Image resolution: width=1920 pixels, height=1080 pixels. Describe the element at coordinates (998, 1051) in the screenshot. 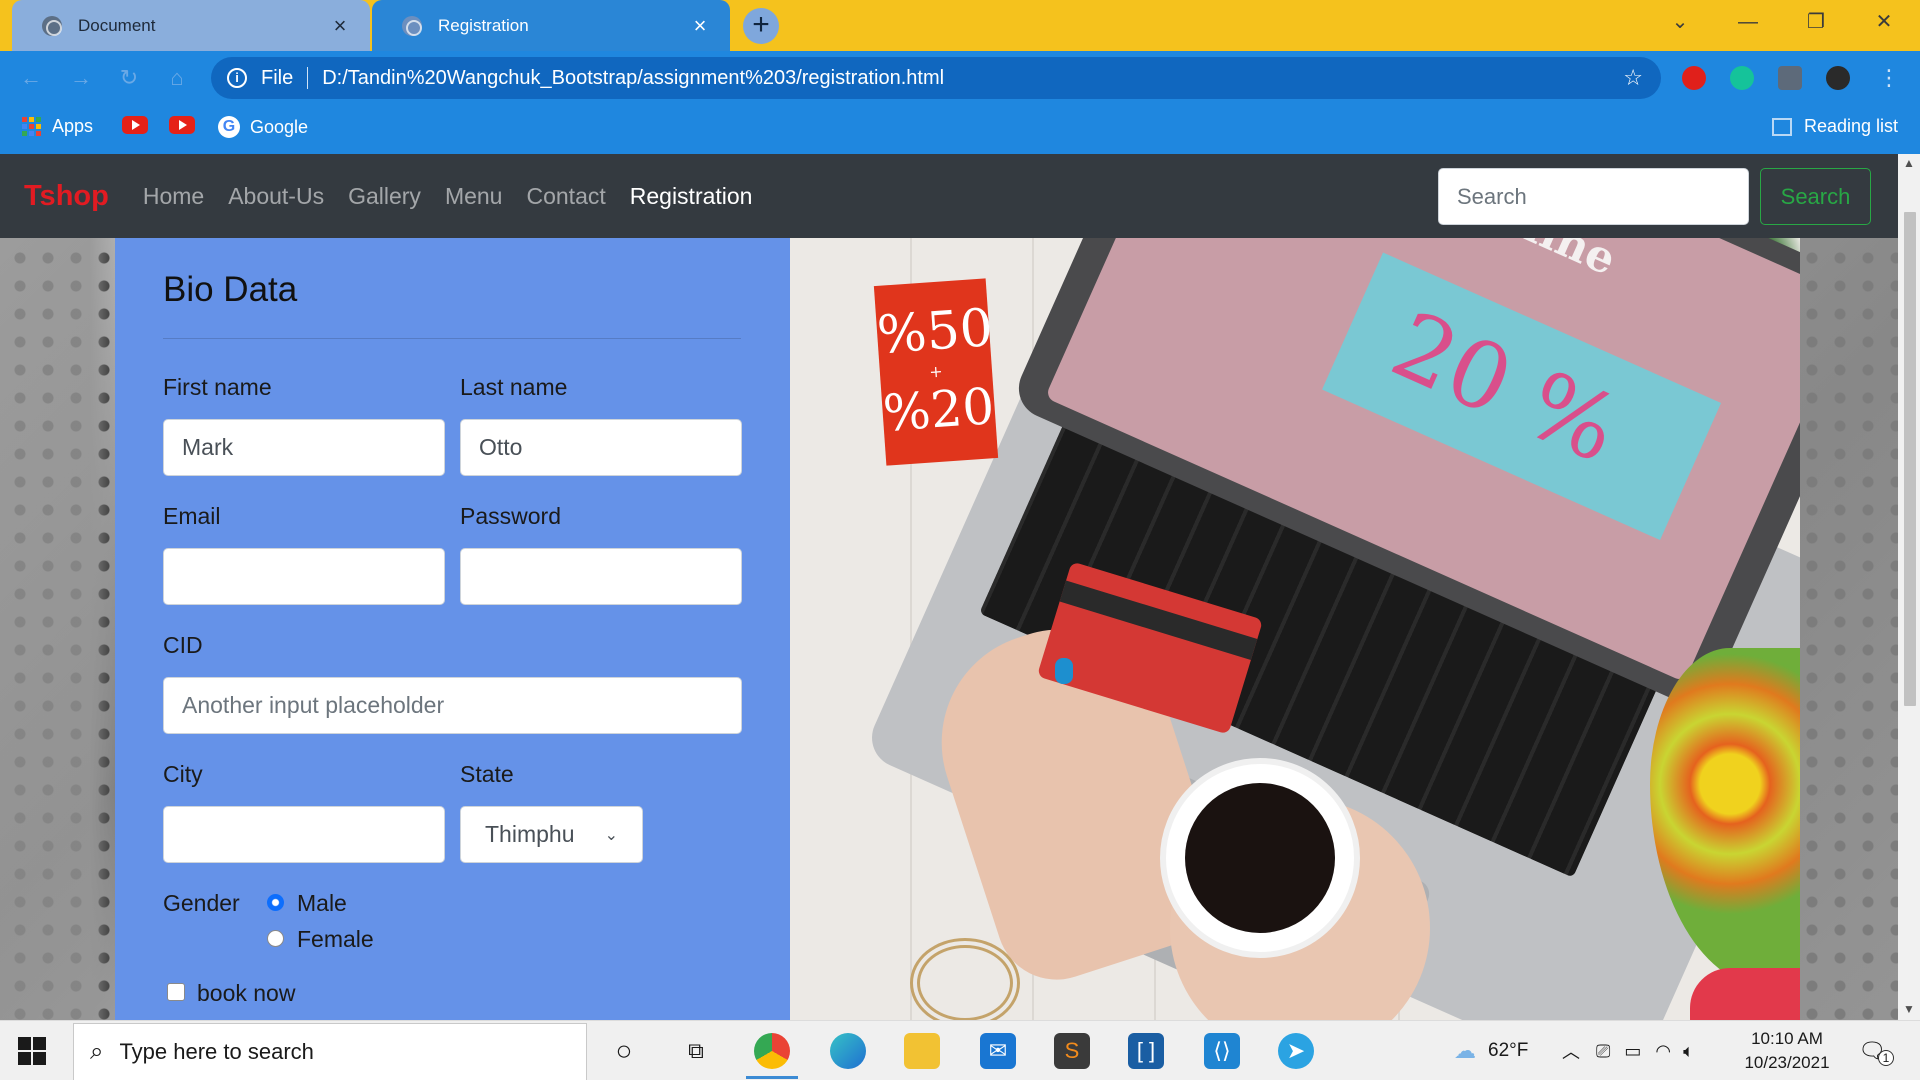

I see `mail-icon: ✉` at that location.